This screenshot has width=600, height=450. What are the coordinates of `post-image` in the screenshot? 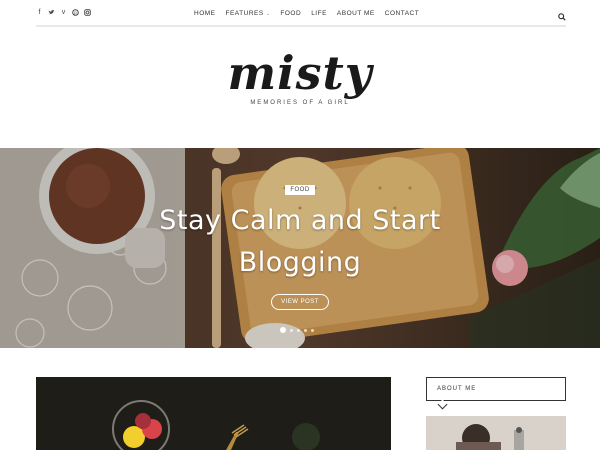 It's located at (213, 413).